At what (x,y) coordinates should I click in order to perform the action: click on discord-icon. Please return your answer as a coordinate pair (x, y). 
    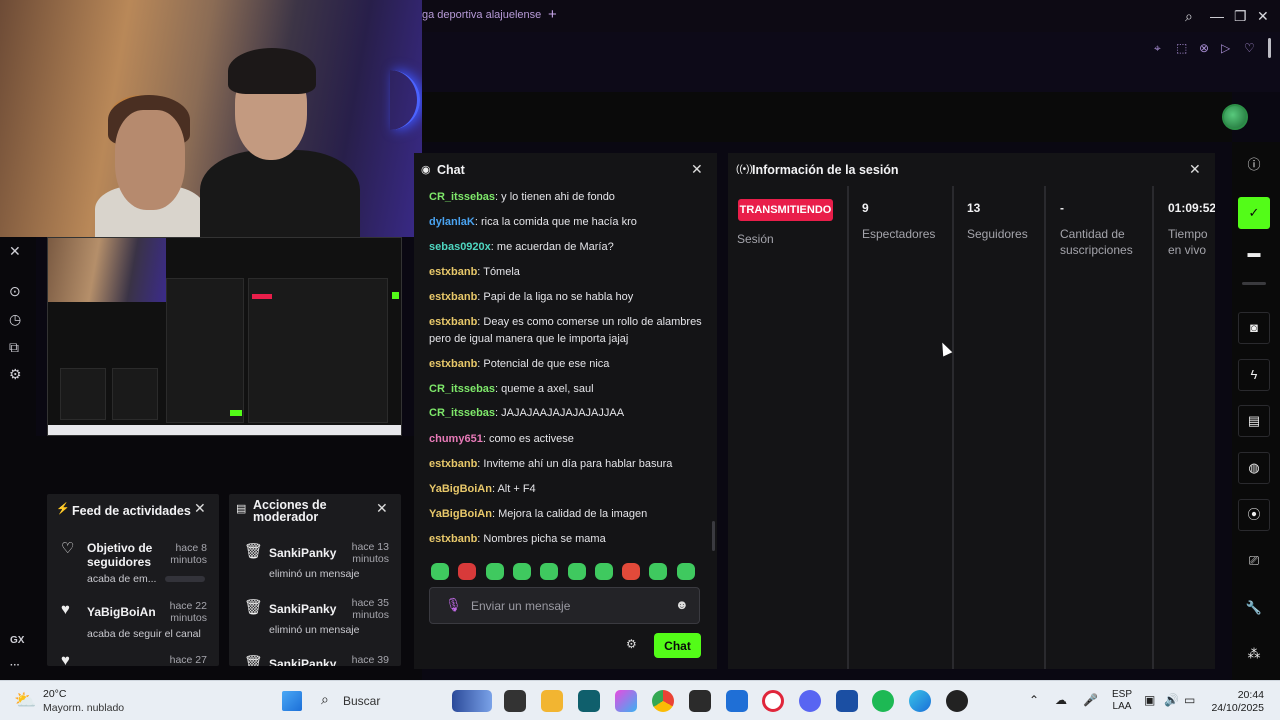
    Looking at the image, I should click on (810, 701).